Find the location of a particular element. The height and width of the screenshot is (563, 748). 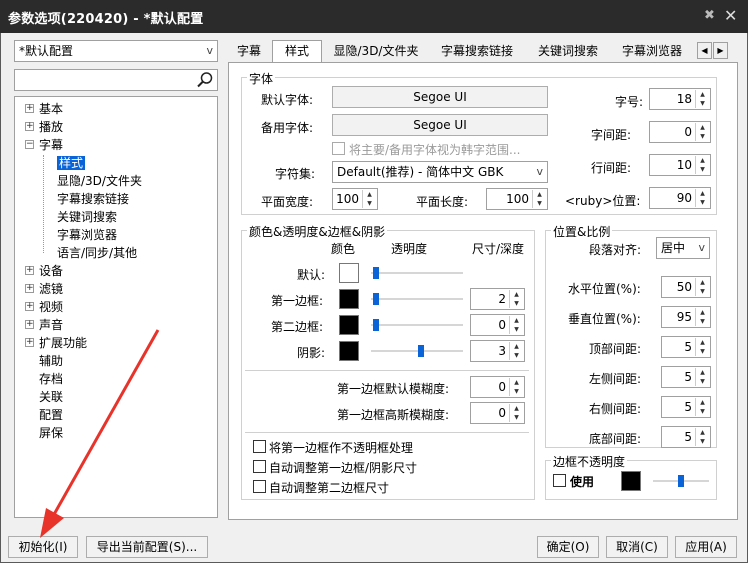

size-stepper: 0 ▲ ▼ is located at coordinates (497, 325).